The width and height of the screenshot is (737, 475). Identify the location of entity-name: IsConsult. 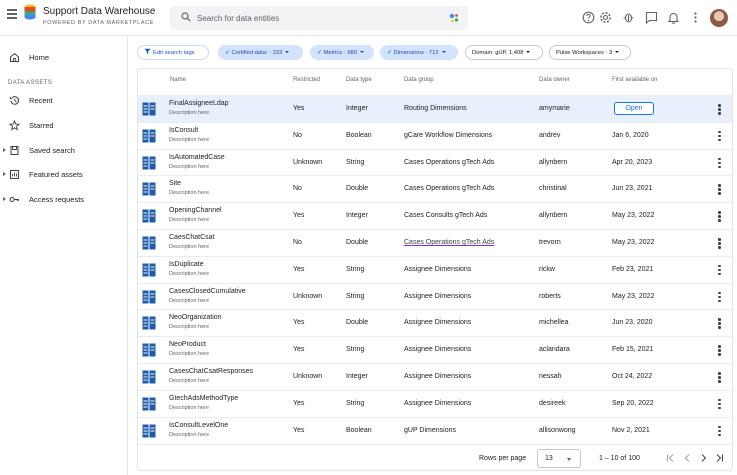
(183, 130).